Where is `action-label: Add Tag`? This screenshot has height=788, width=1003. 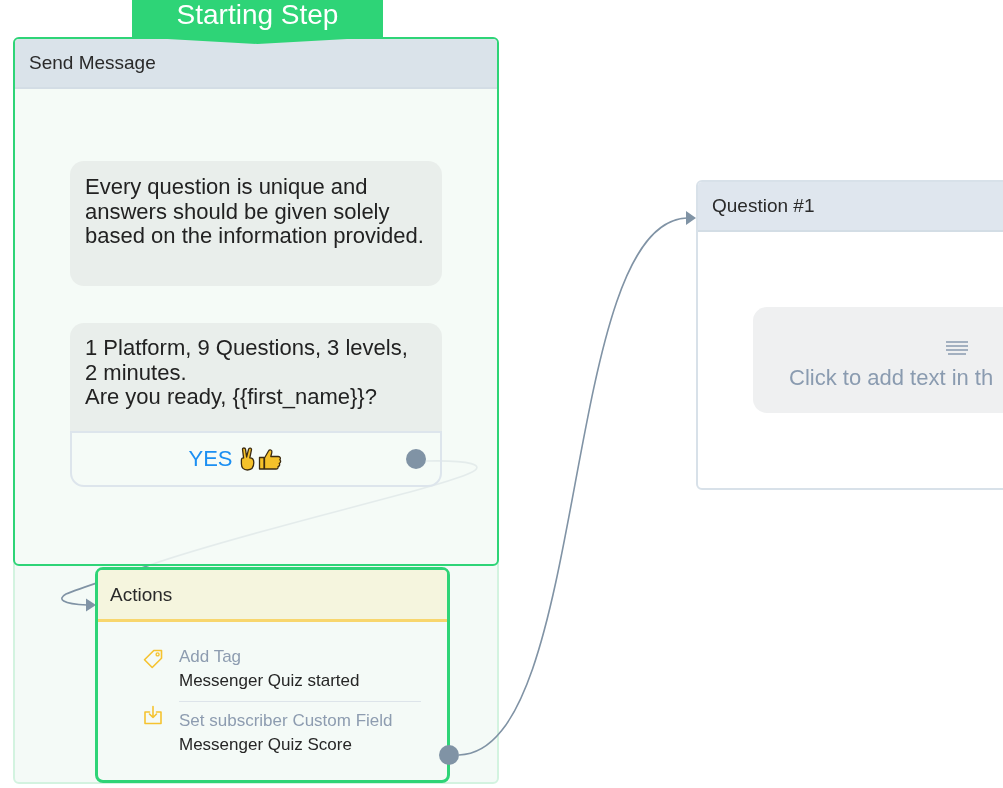 action-label: Add Tag is located at coordinates (210, 657).